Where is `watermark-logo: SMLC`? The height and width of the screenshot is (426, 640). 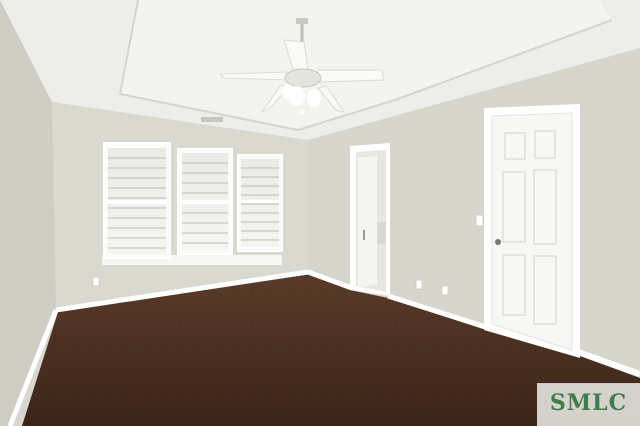 watermark-logo: SMLC is located at coordinates (588, 404).